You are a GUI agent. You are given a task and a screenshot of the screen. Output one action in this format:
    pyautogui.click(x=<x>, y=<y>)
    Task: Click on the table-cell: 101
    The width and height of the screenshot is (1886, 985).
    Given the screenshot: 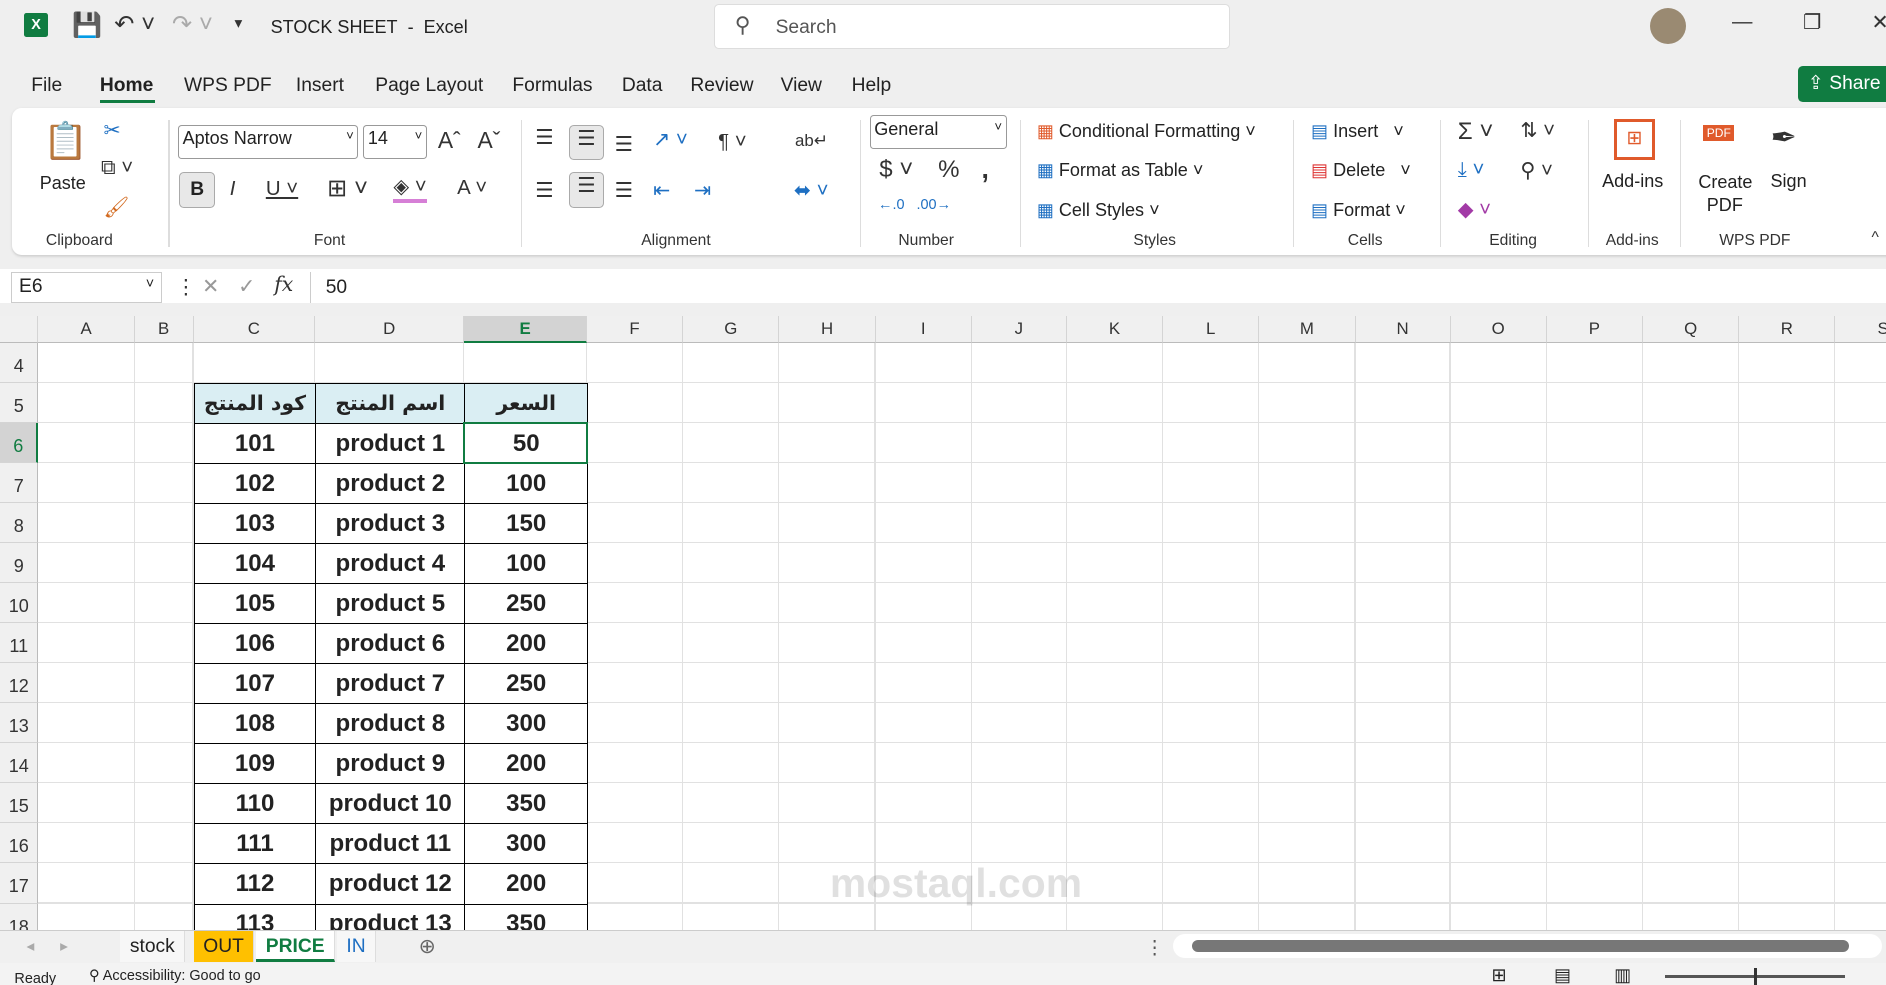 What is the action you would take?
    pyautogui.click(x=255, y=443)
    